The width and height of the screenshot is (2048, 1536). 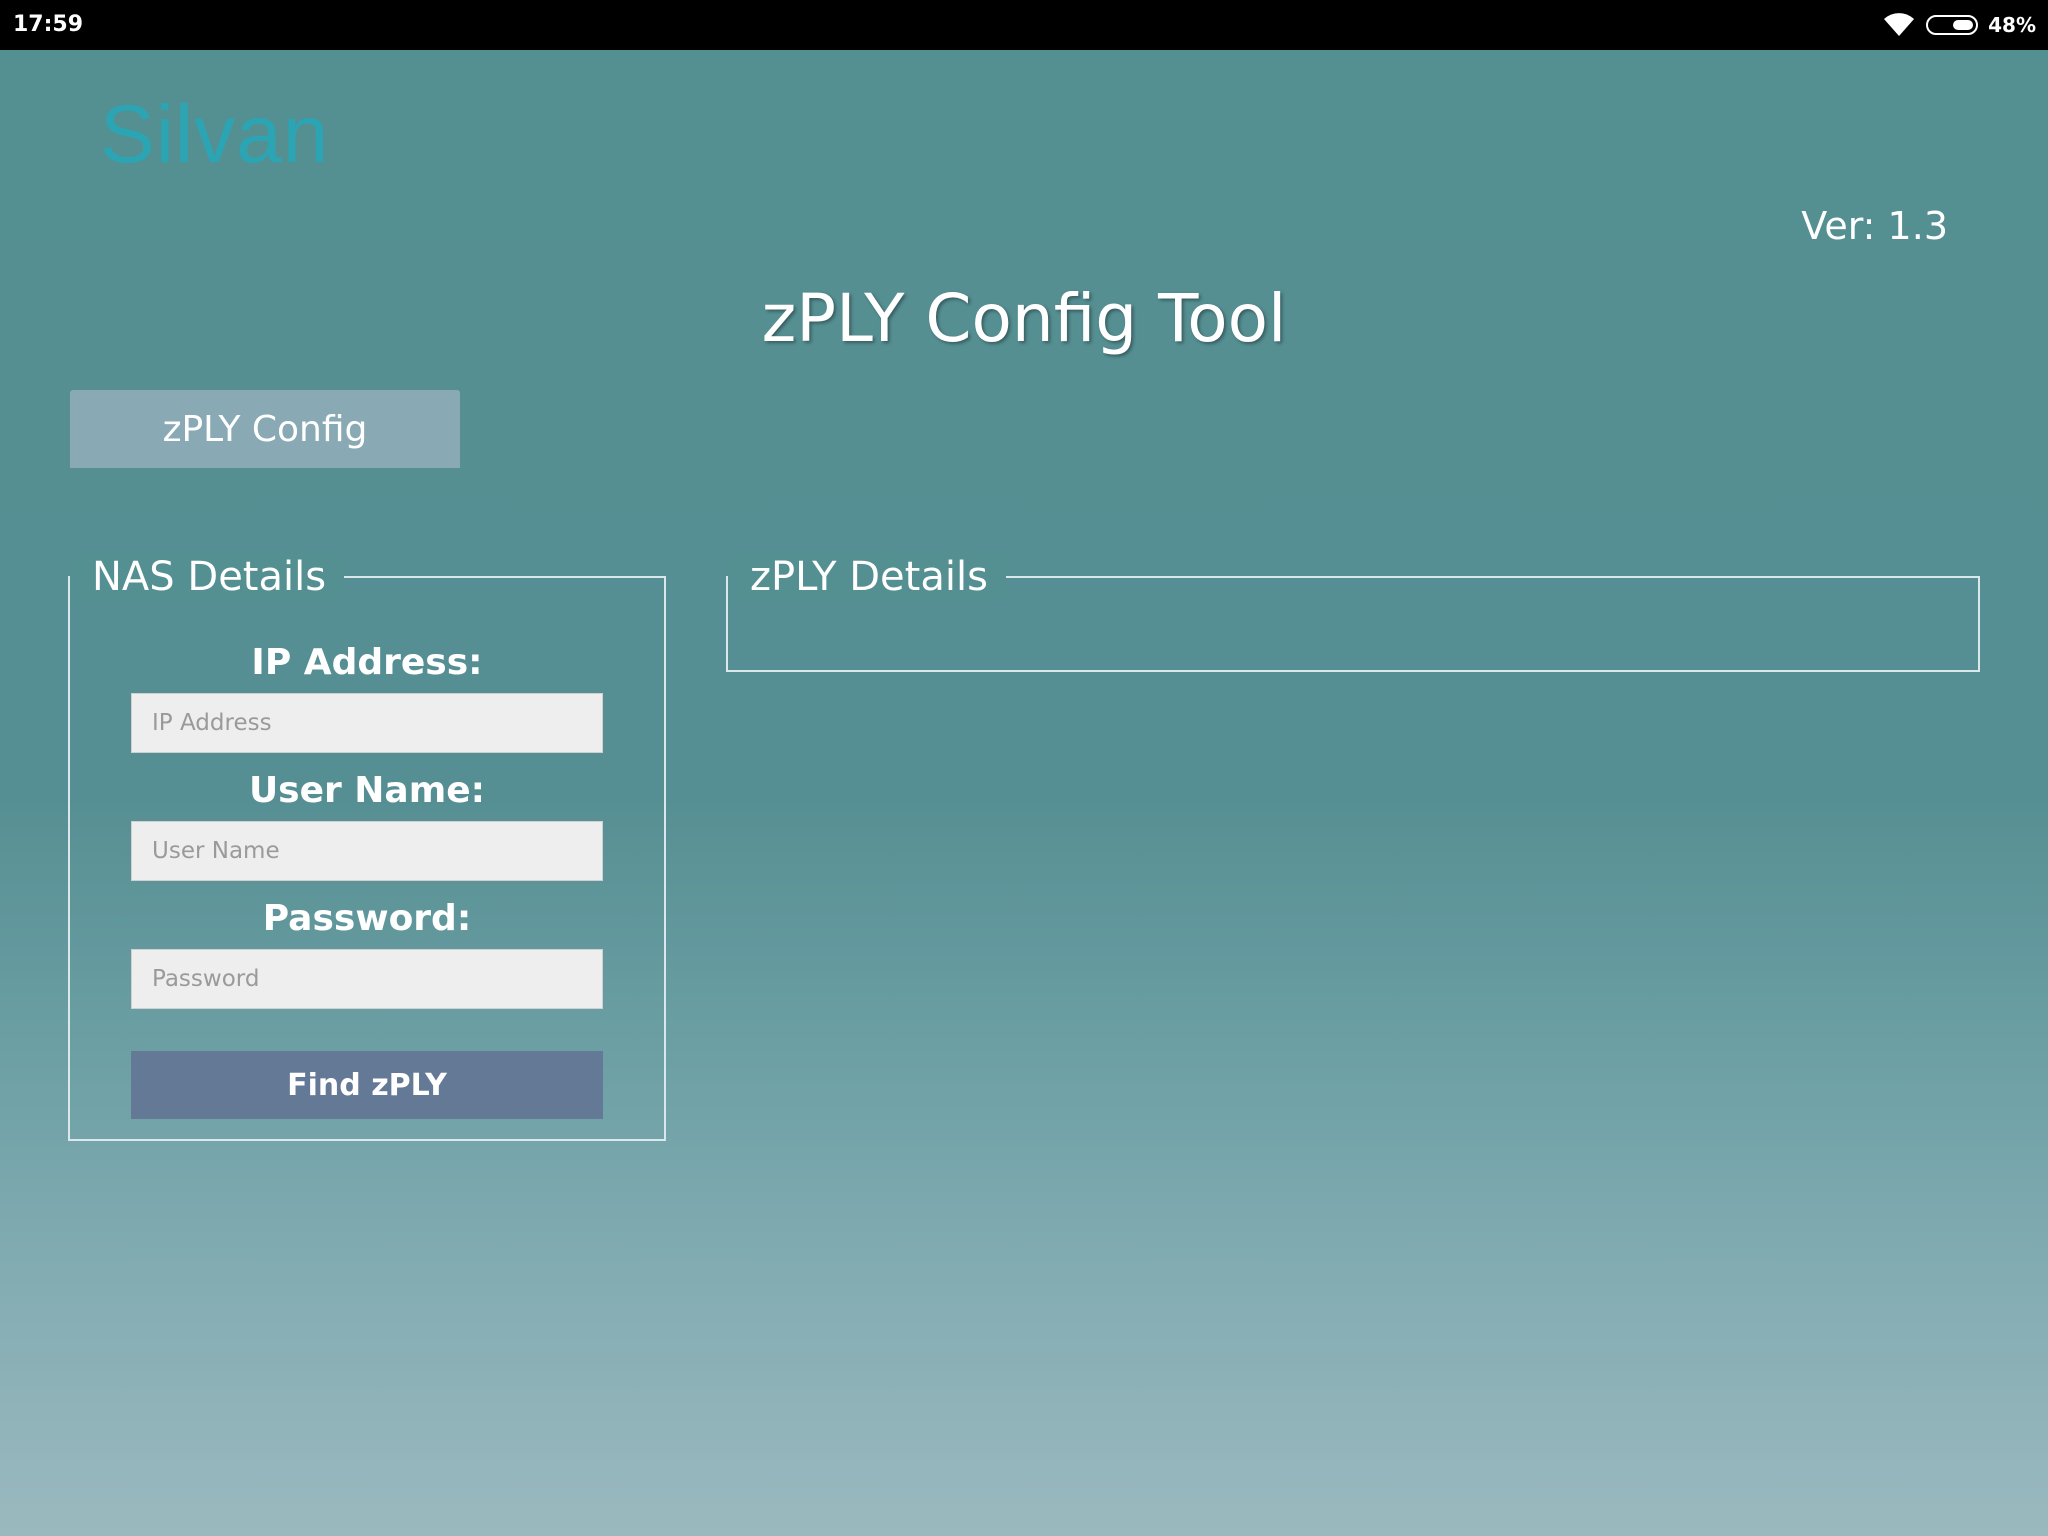 What do you see at coordinates (1963, 25) in the screenshot?
I see `battery-level-fill` at bounding box center [1963, 25].